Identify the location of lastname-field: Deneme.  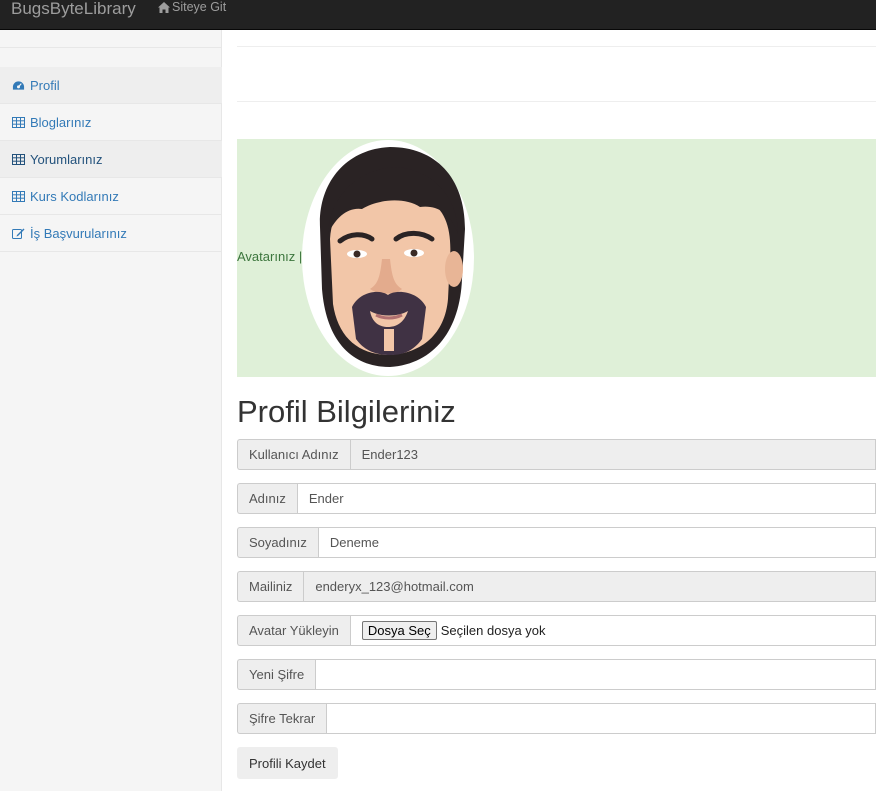
(596, 542).